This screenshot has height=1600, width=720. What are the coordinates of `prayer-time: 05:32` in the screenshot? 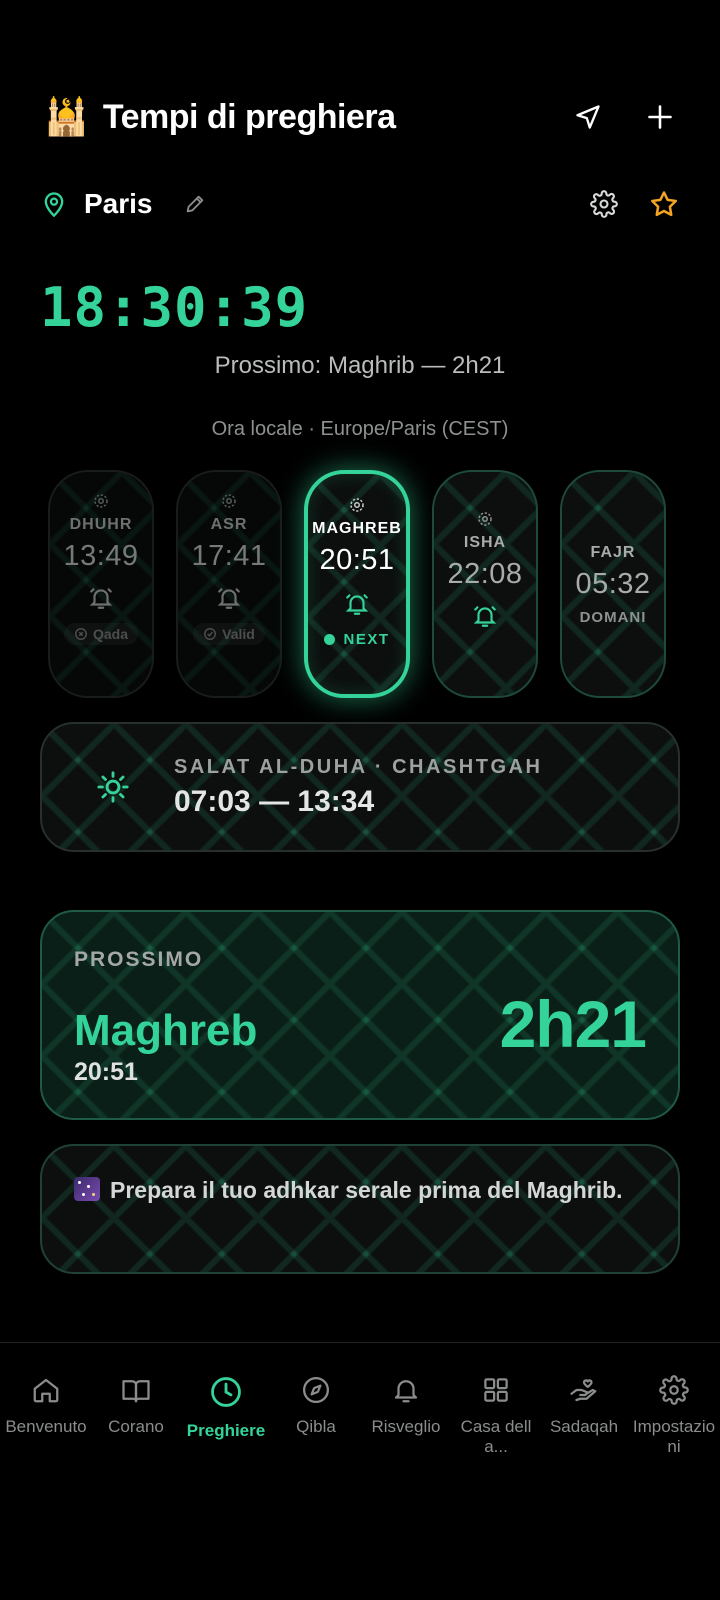 It's located at (613, 584).